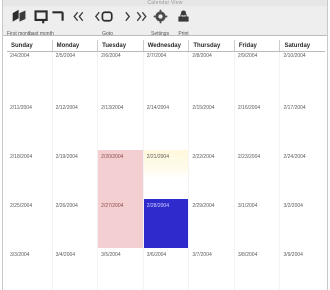 The width and height of the screenshot is (330, 290). I want to click on header-tuesday: Tuesday, so click(121, 45).